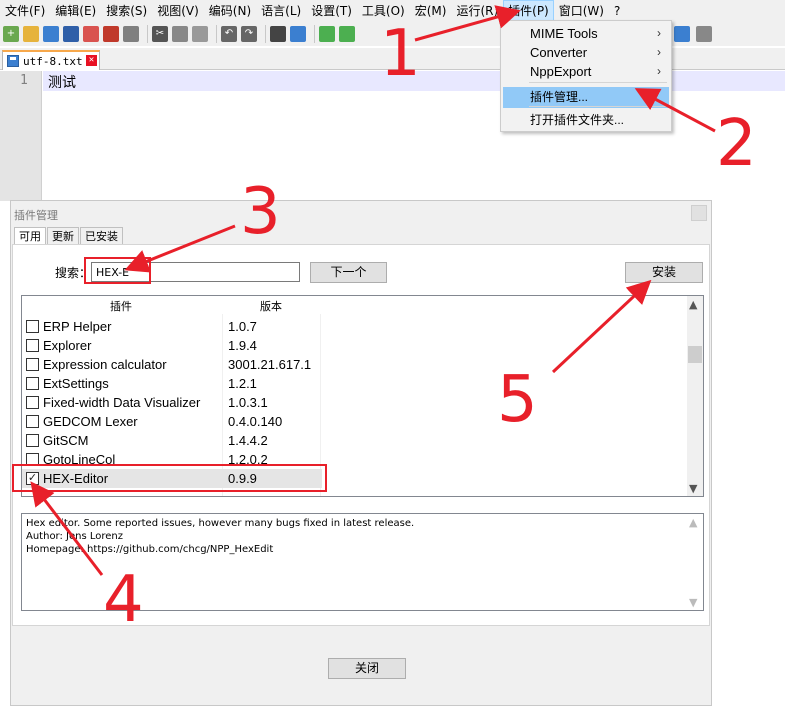  I want to click on plugin-name: Explorer, so click(67, 345).